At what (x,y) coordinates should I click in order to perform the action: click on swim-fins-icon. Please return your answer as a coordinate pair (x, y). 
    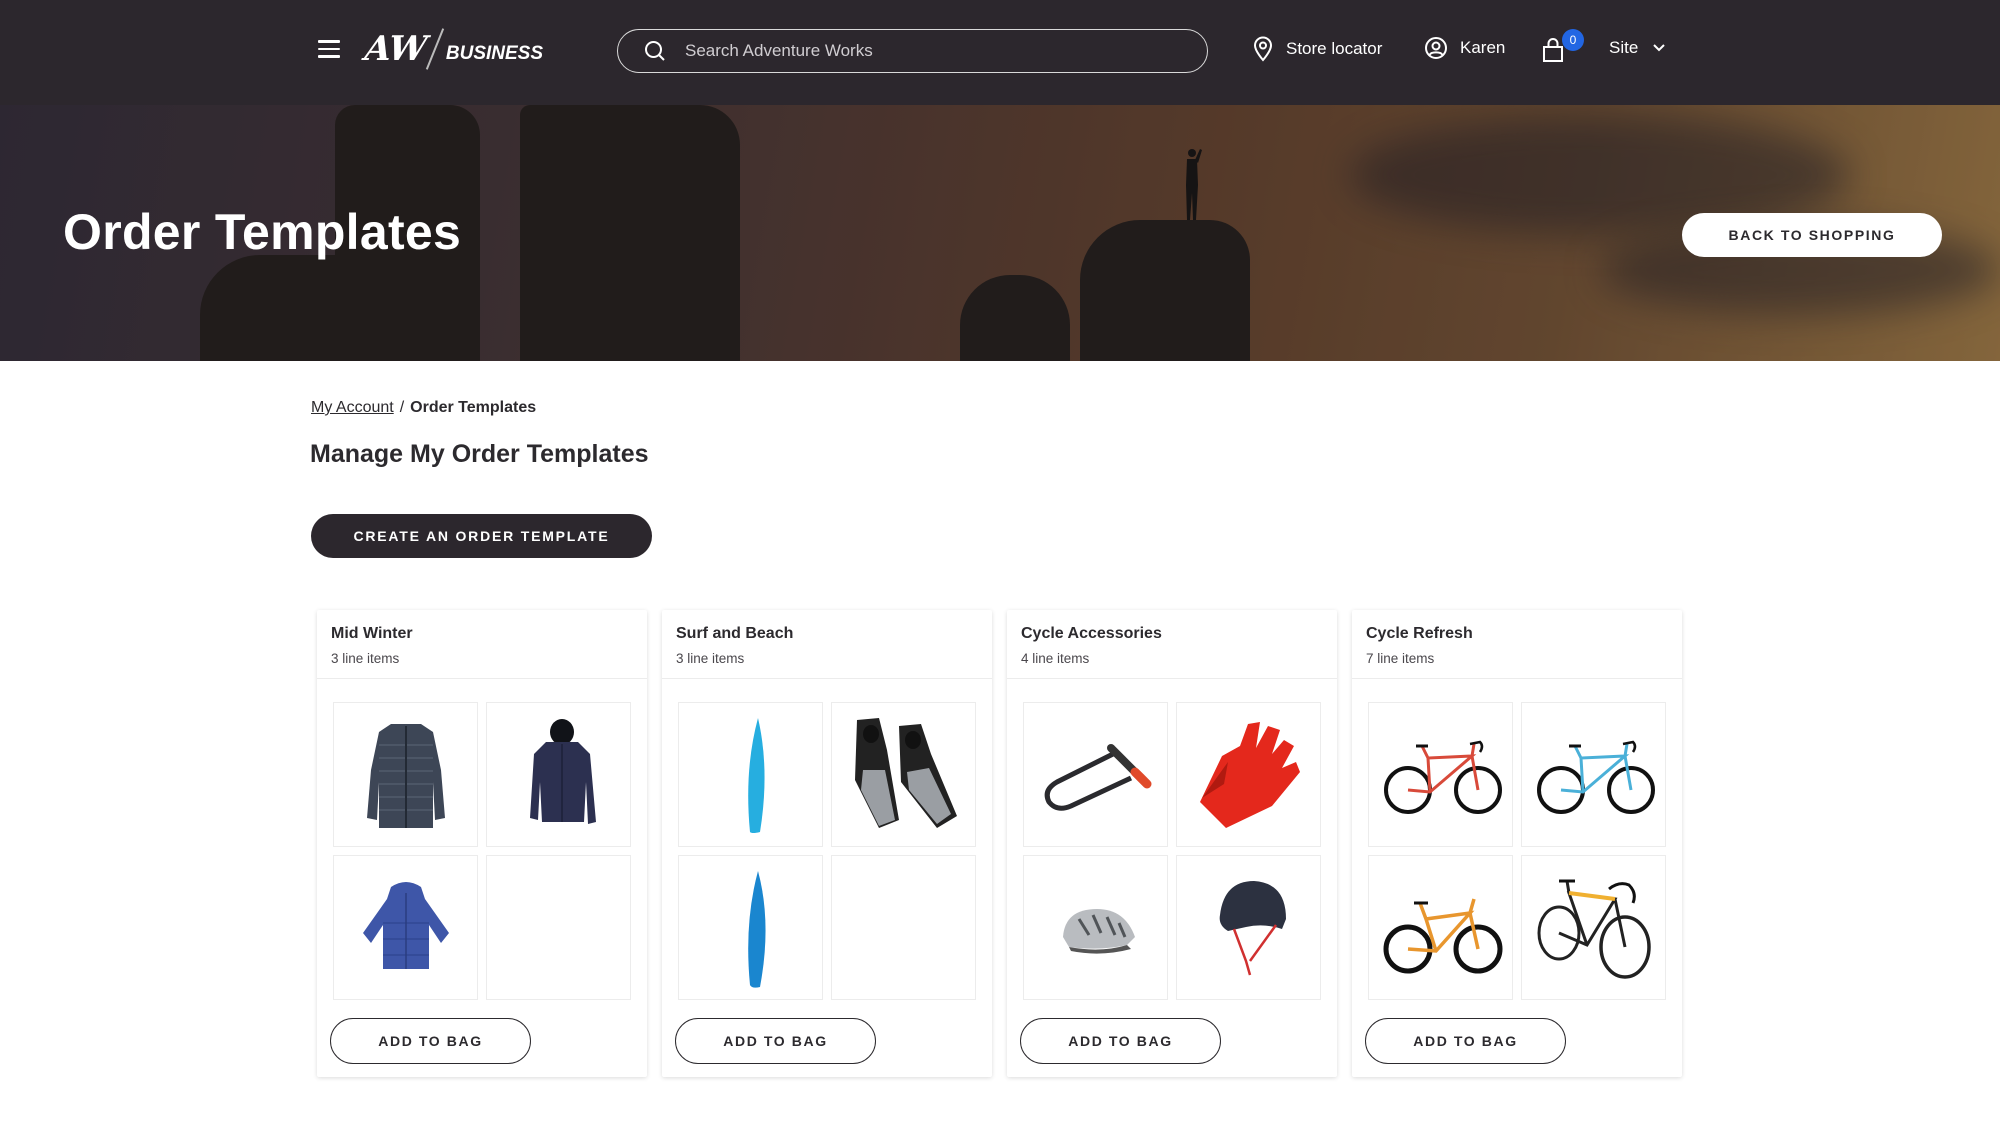
    Looking at the image, I should click on (905, 772).